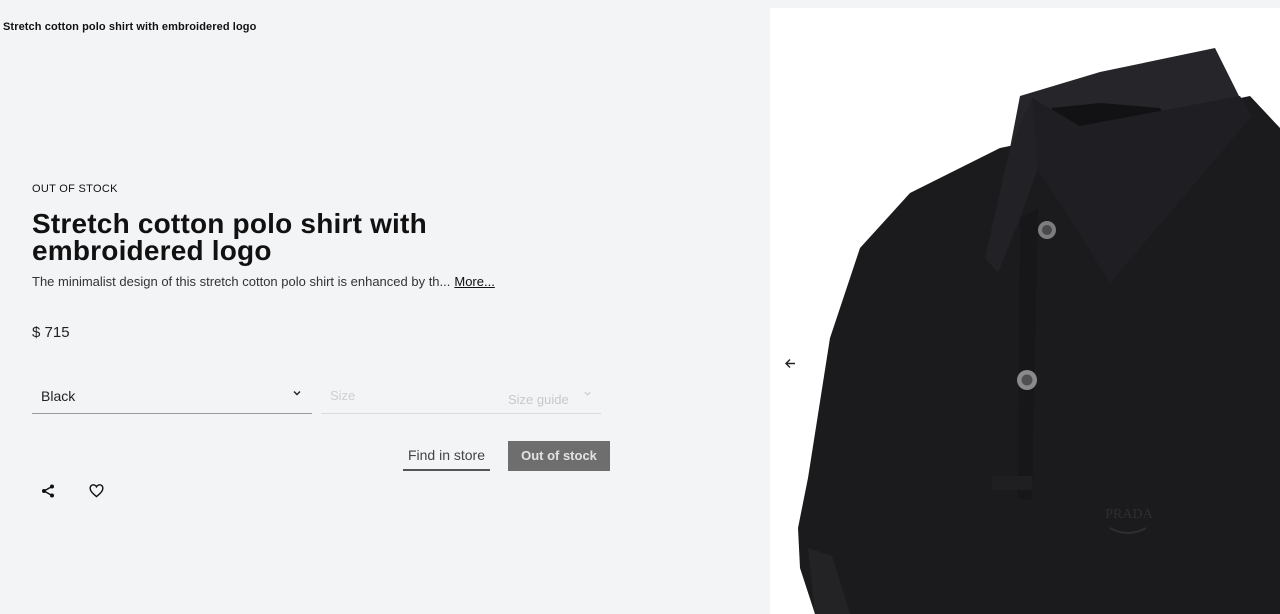 The height and width of the screenshot is (614, 1280). I want to click on stock-status-label: OUT OF STOCK, so click(75, 189).